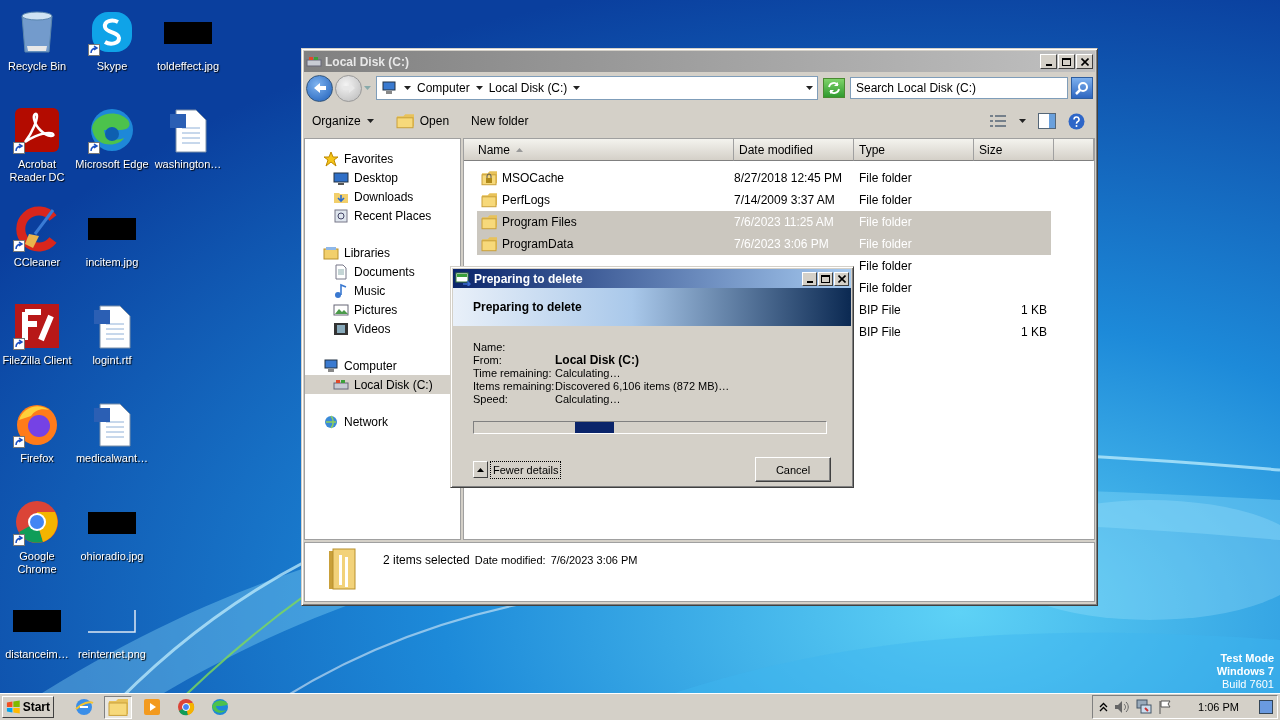 This screenshot has height=720, width=1280. What do you see at coordinates (382, 215) in the screenshot?
I see `nav-item: Recent Places` at bounding box center [382, 215].